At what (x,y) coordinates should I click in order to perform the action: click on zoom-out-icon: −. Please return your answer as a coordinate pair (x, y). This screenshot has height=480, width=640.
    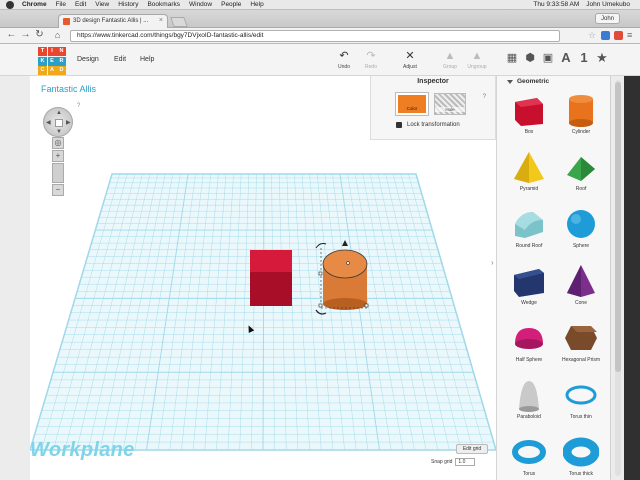
    Looking at the image, I should click on (58, 190).